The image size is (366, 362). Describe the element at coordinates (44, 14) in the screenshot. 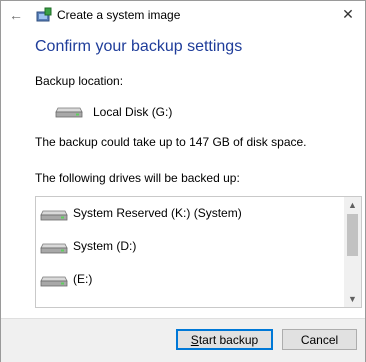

I see `backup-app-icon` at that location.